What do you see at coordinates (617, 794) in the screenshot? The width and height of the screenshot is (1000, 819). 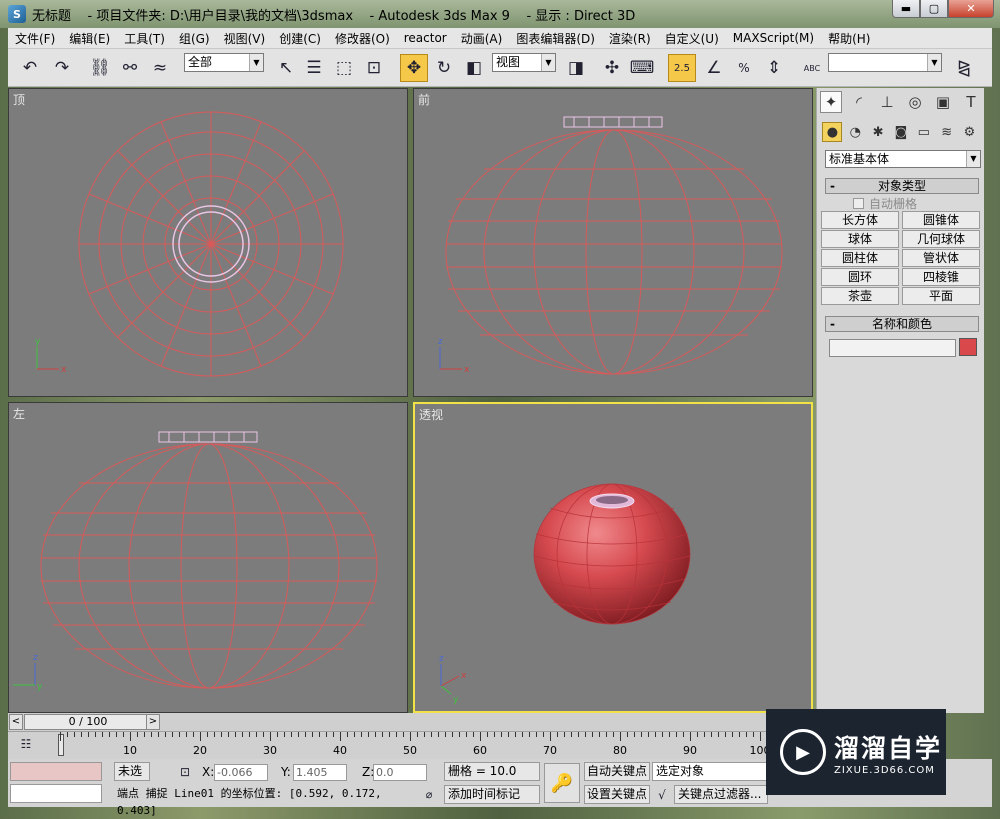 I see `set-key-button: 设置关键点` at bounding box center [617, 794].